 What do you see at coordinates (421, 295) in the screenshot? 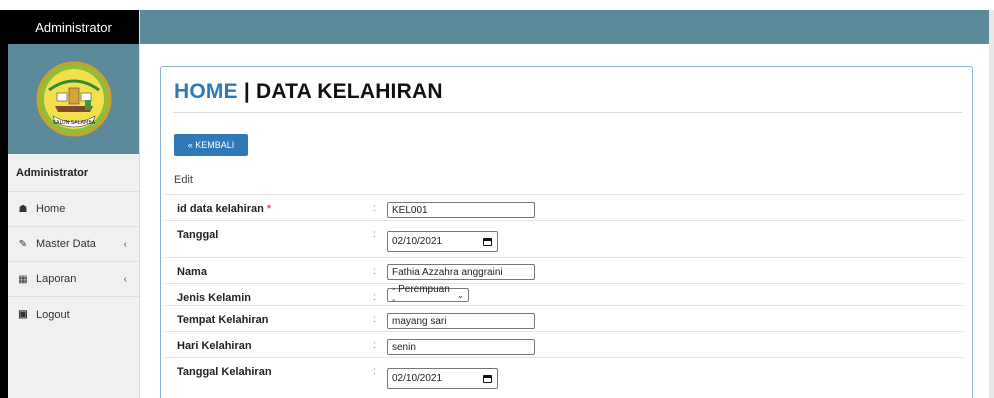
I see `select-value: - Perempuan -` at bounding box center [421, 295].